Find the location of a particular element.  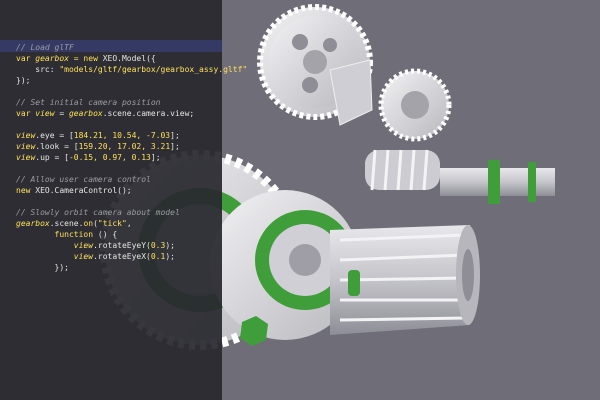

code-line: // Slowly orbit camera about model is located at coordinates (98, 212).